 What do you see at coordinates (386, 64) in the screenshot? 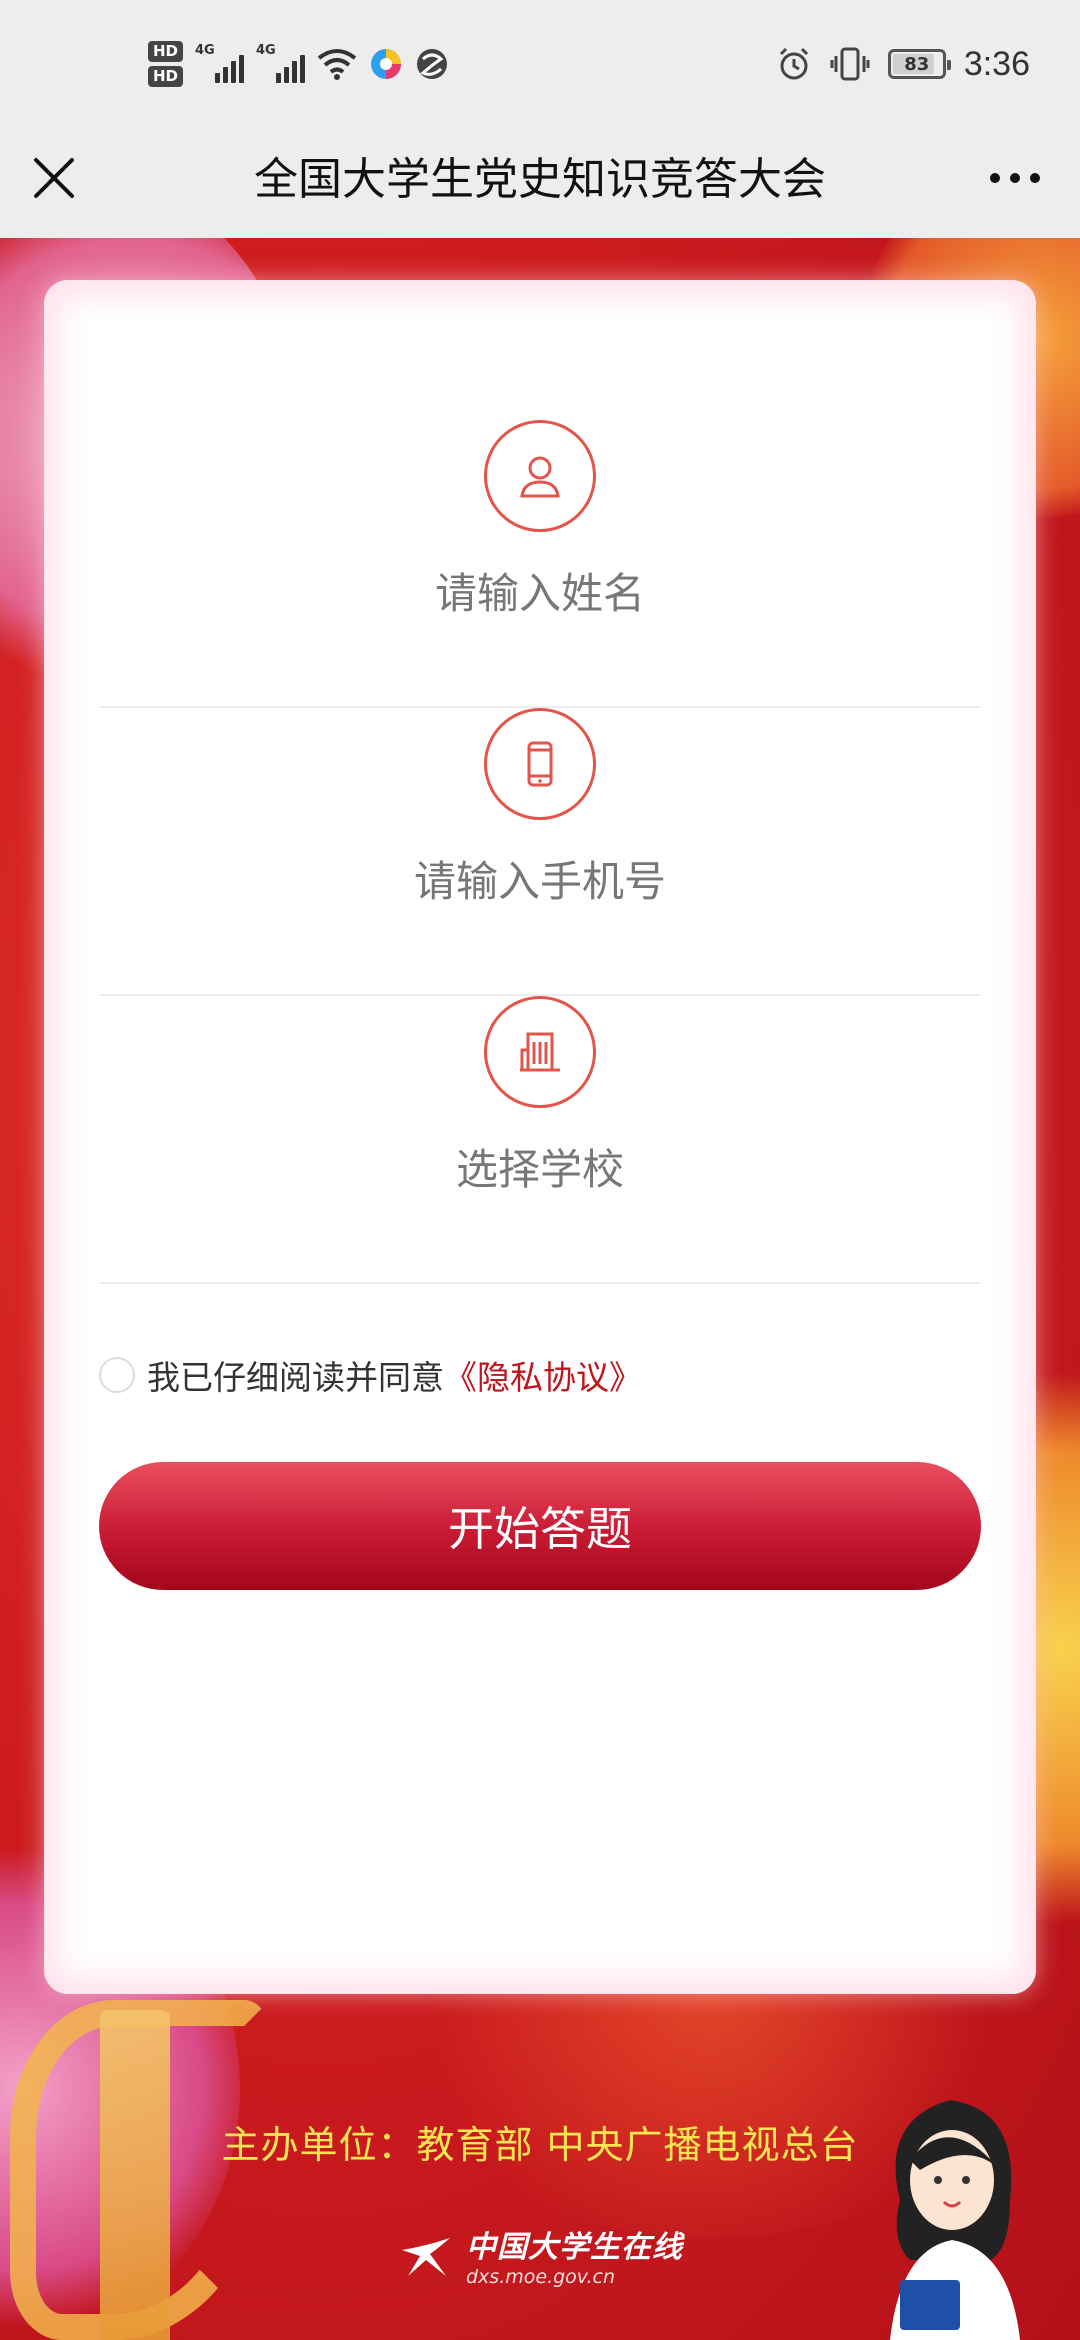
I see `colorful-app-icon` at bounding box center [386, 64].